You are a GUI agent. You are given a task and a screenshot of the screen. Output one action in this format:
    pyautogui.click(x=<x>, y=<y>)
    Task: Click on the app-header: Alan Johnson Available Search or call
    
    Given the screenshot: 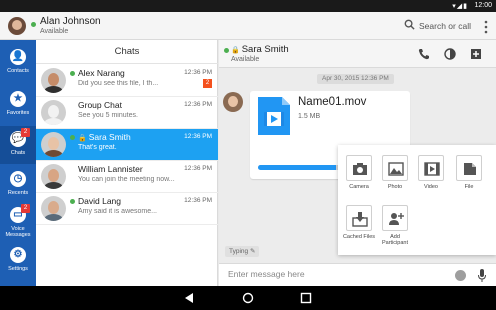 What is the action you would take?
    pyautogui.click(x=248, y=26)
    